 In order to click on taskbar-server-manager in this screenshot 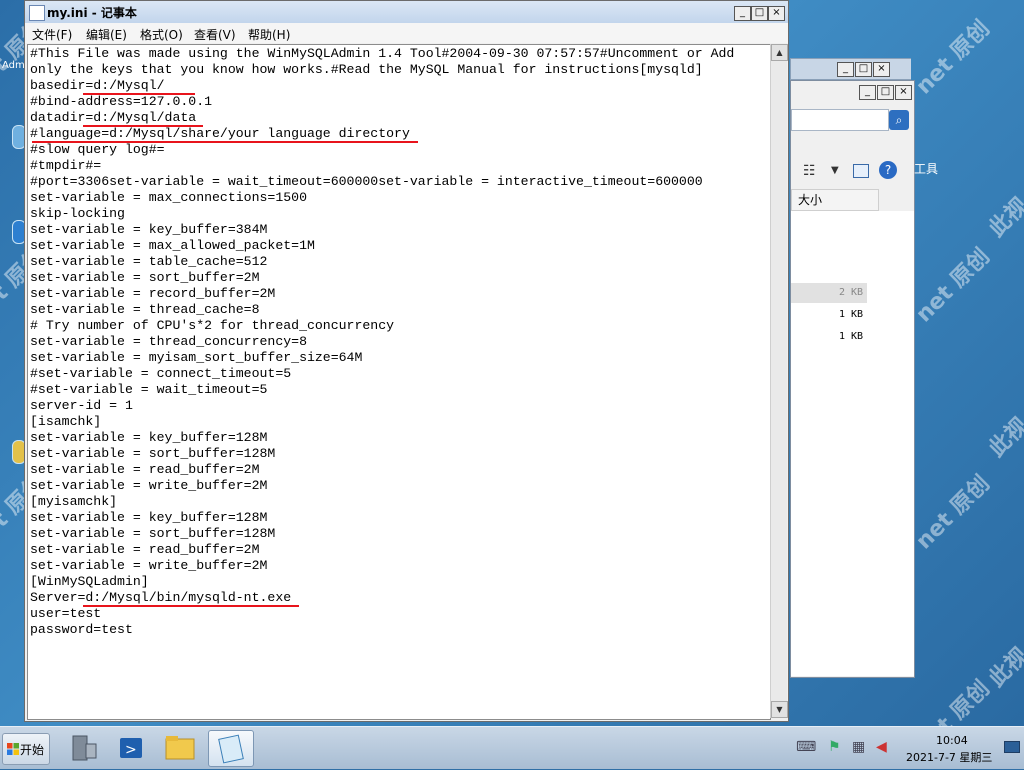, I will do `click(84, 747)`.